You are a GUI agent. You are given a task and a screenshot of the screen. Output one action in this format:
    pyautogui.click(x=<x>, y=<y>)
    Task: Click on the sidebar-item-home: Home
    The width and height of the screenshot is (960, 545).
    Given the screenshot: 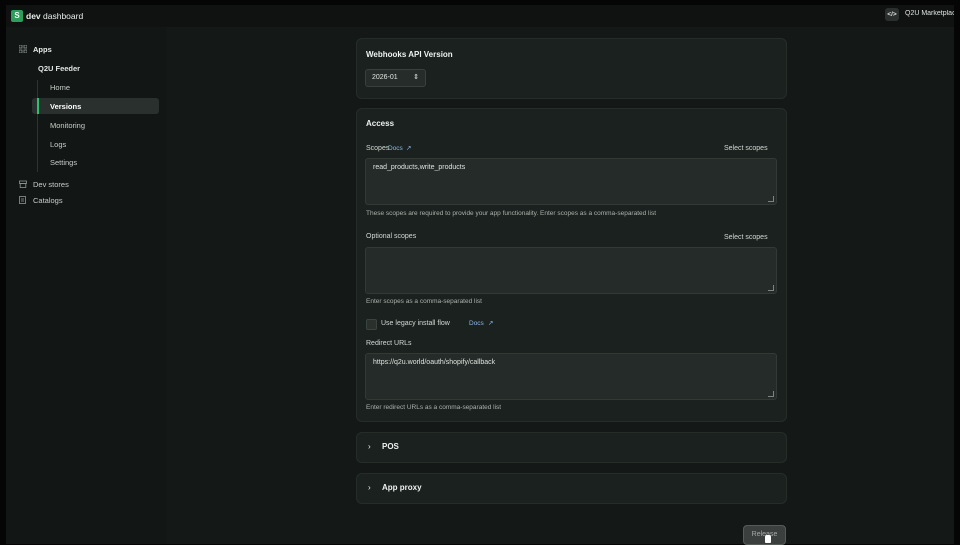 What is the action you would take?
    pyautogui.click(x=60, y=87)
    